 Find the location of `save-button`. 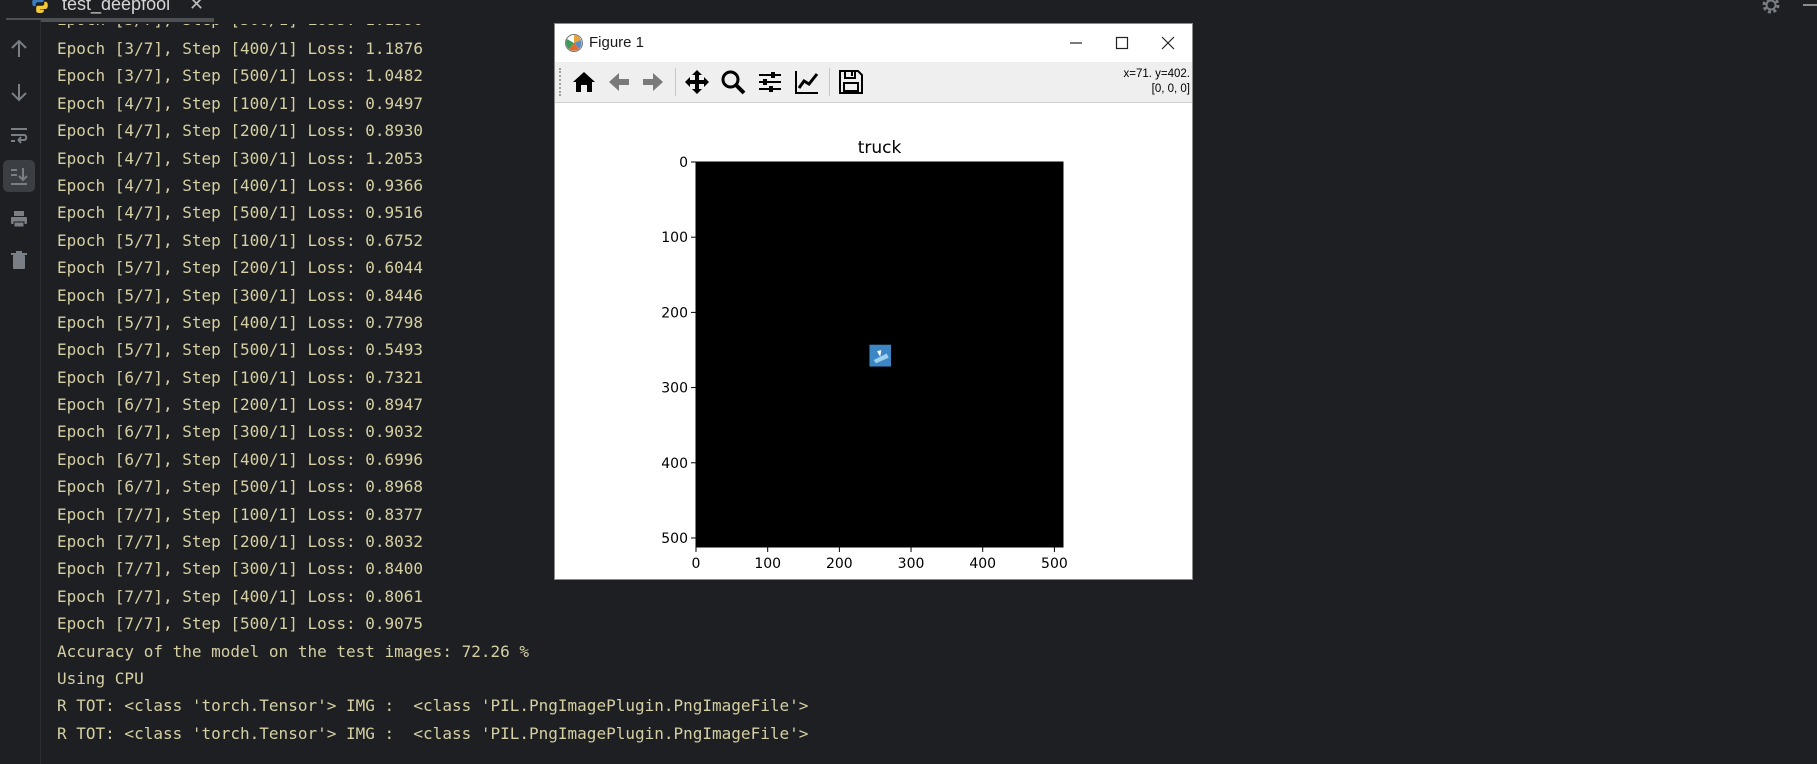

save-button is located at coordinates (851, 82).